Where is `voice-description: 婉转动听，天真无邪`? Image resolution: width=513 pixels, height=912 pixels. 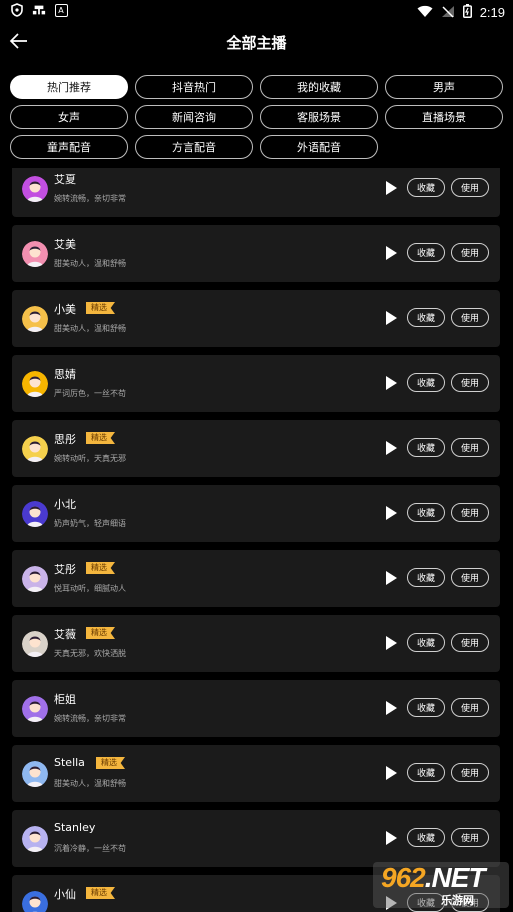 voice-description: 婉转动听，天真无邪 is located at coordinates (90, 458).